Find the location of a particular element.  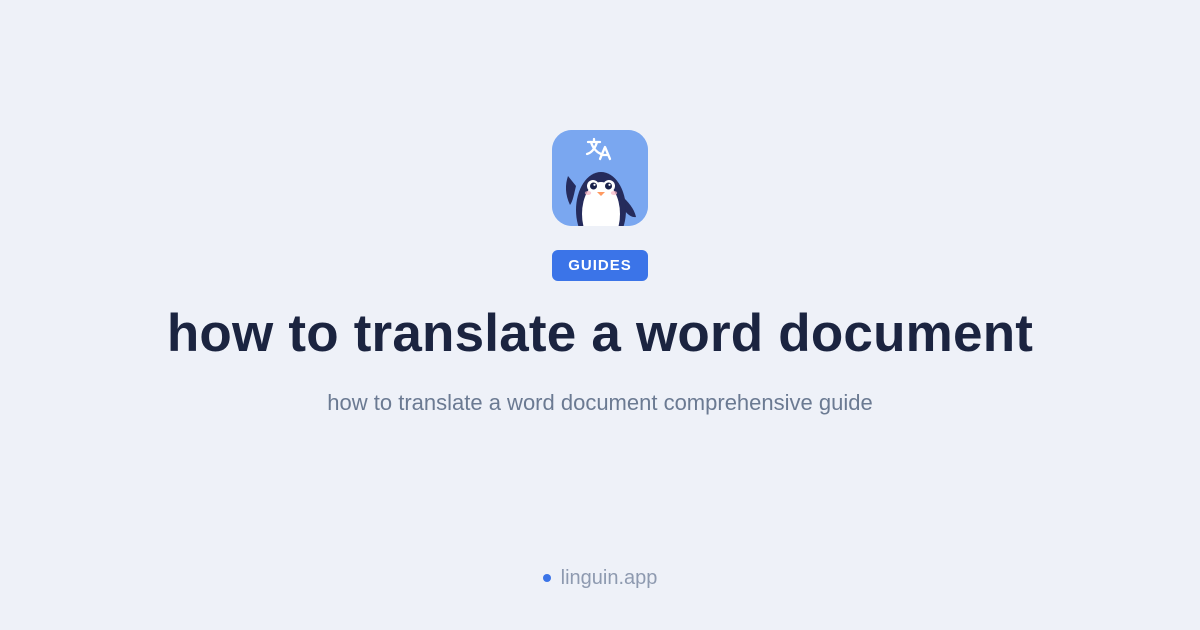

page-title: how to translate a word document is located at coordinates (600, 333).